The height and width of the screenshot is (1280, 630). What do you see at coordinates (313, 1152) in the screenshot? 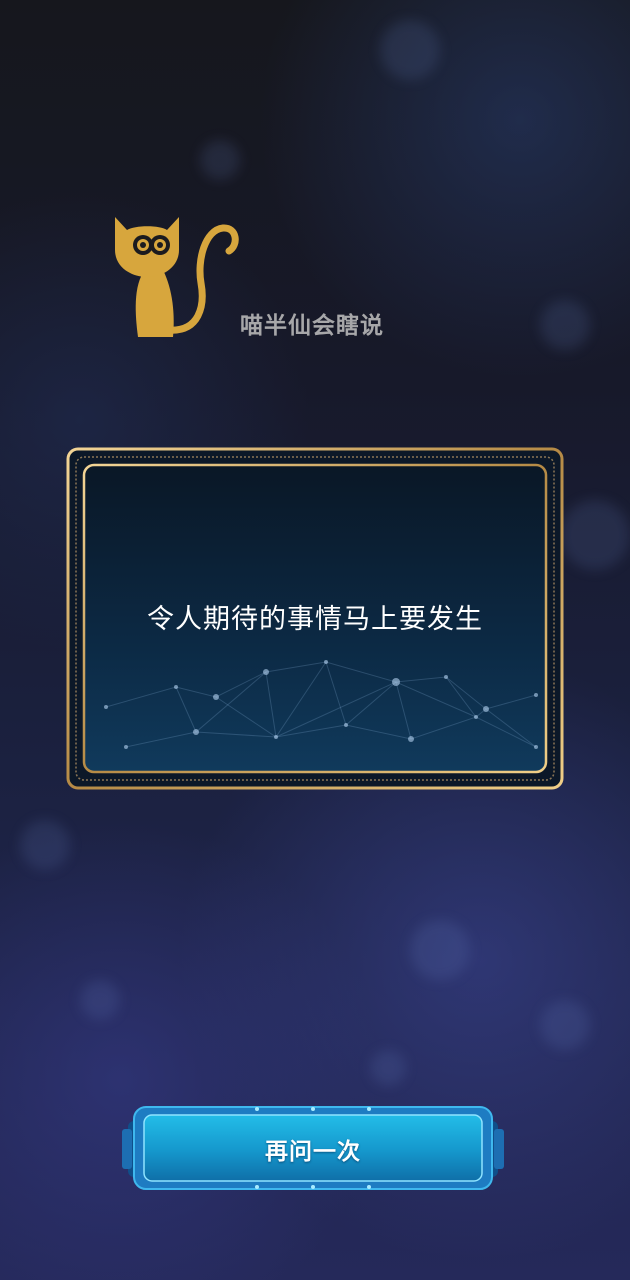
I see `ask-again-label: 再问一次` at bounding box center [313, 1152].